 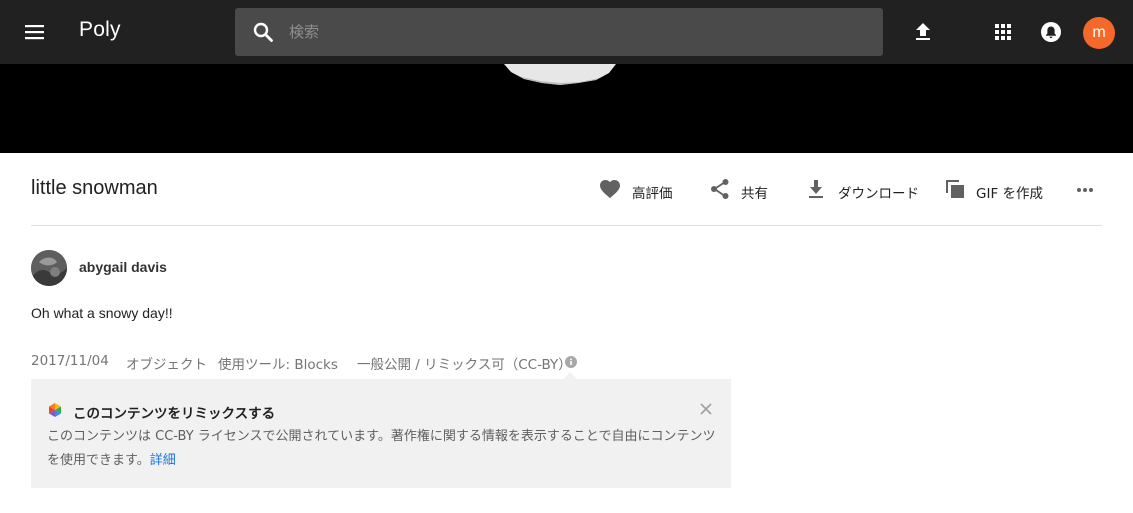 I want to click on asset-header: little snowman 高評価 共有 ダウンロード GIF を作成, so click(x=566, y=189).